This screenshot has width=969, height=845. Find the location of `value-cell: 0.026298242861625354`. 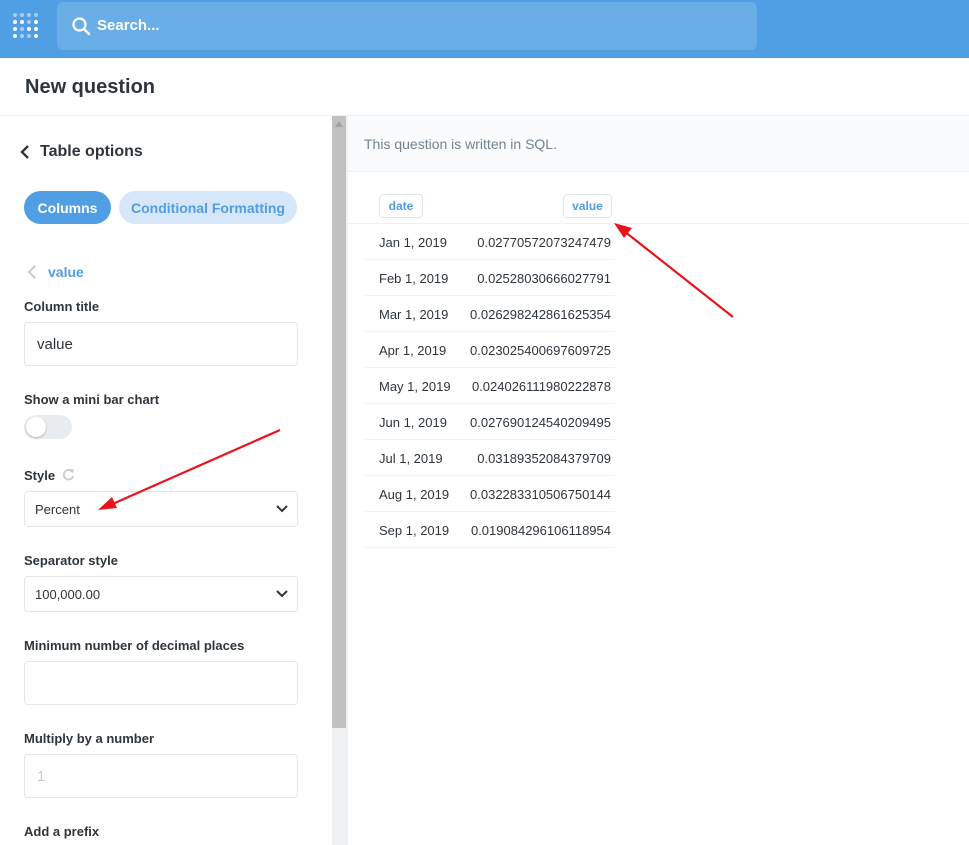

value-cell: 0.026298242861625354 is located at coordinates (540, 314).